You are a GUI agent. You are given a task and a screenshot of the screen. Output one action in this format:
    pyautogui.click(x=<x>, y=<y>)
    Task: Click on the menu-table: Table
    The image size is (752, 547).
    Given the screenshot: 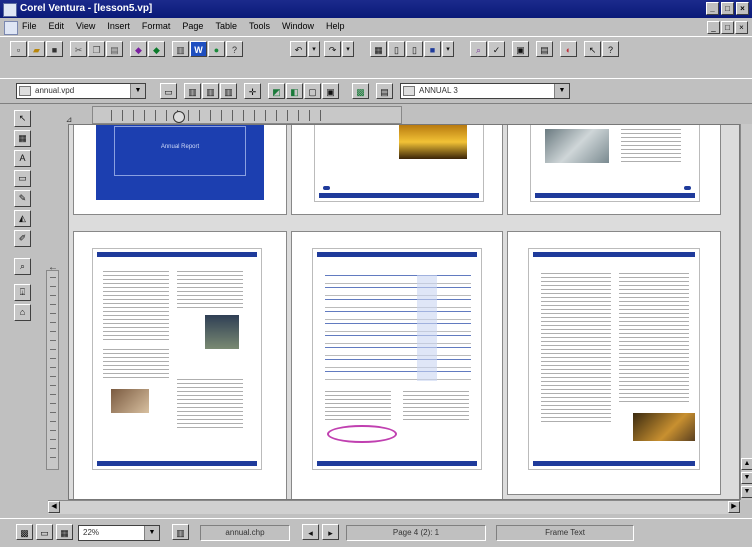 What is the action you would take?
    pyautogui.click(x=226, y=26)
    